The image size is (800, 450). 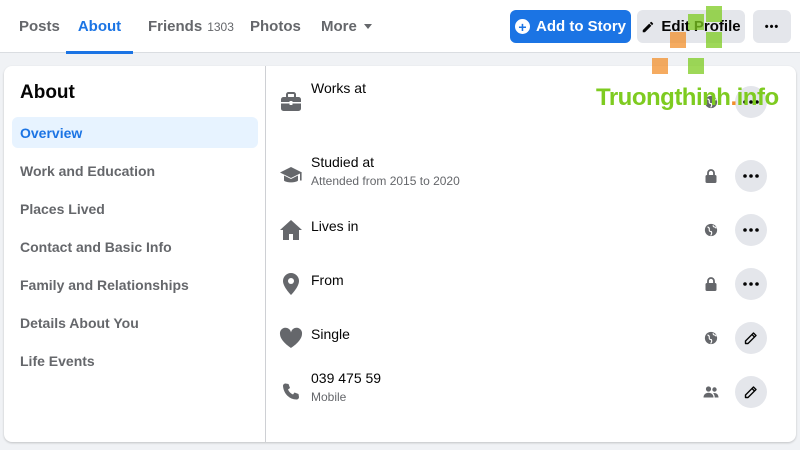 I want to click on add-to-story-button: + Add to Story, so click(x=570, y=26).